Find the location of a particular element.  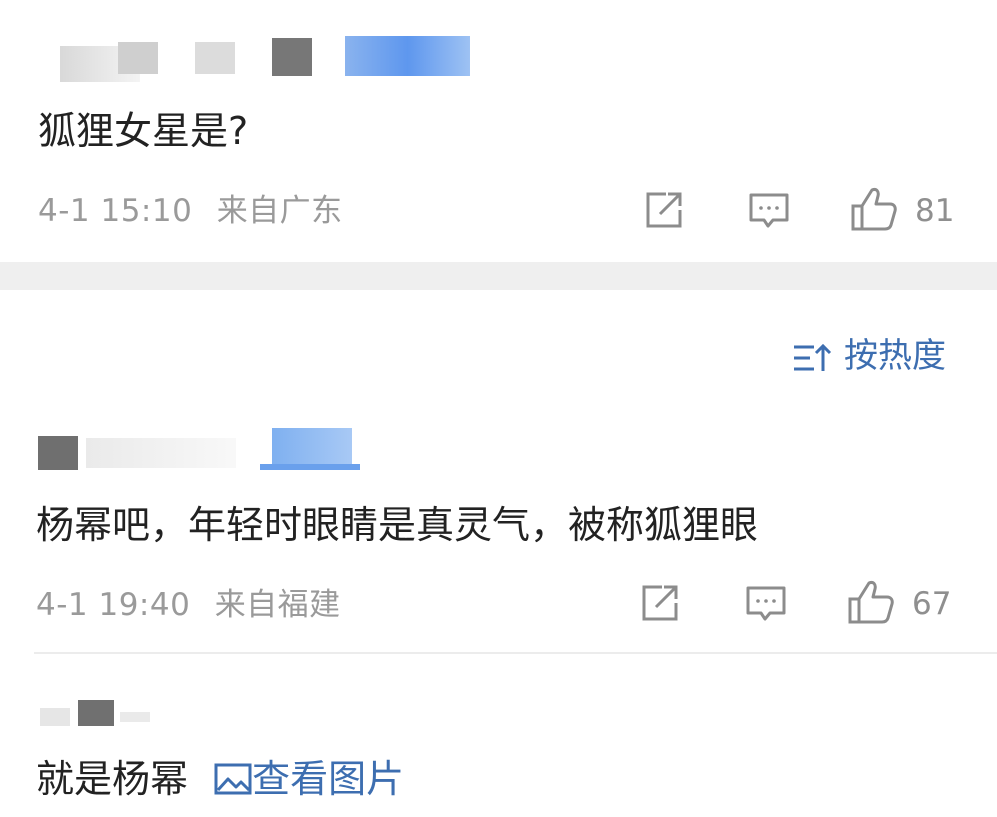

post-author is located at coordinates (260, 60).